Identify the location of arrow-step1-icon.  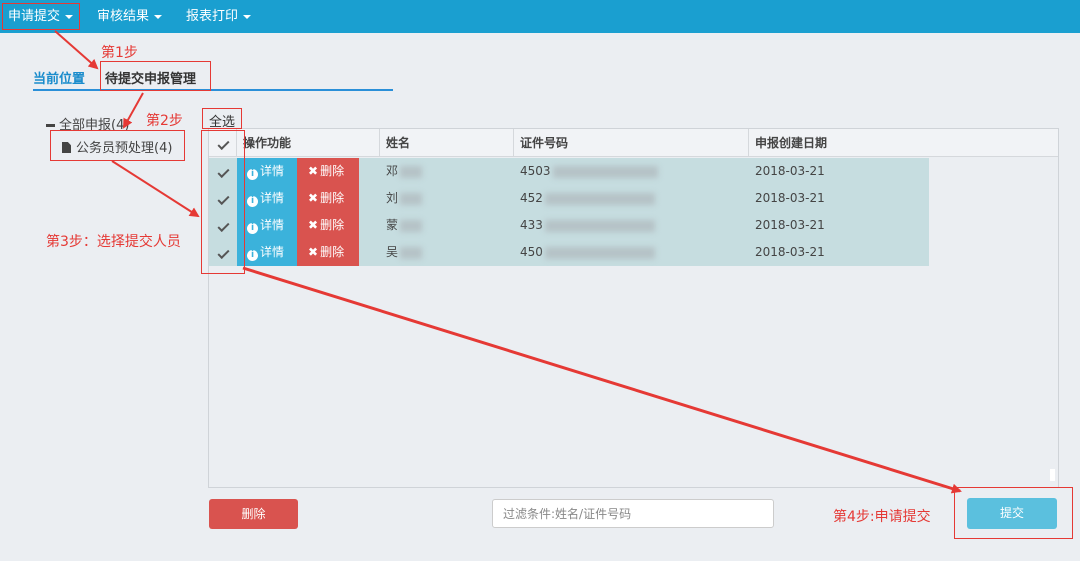
(76, 50).